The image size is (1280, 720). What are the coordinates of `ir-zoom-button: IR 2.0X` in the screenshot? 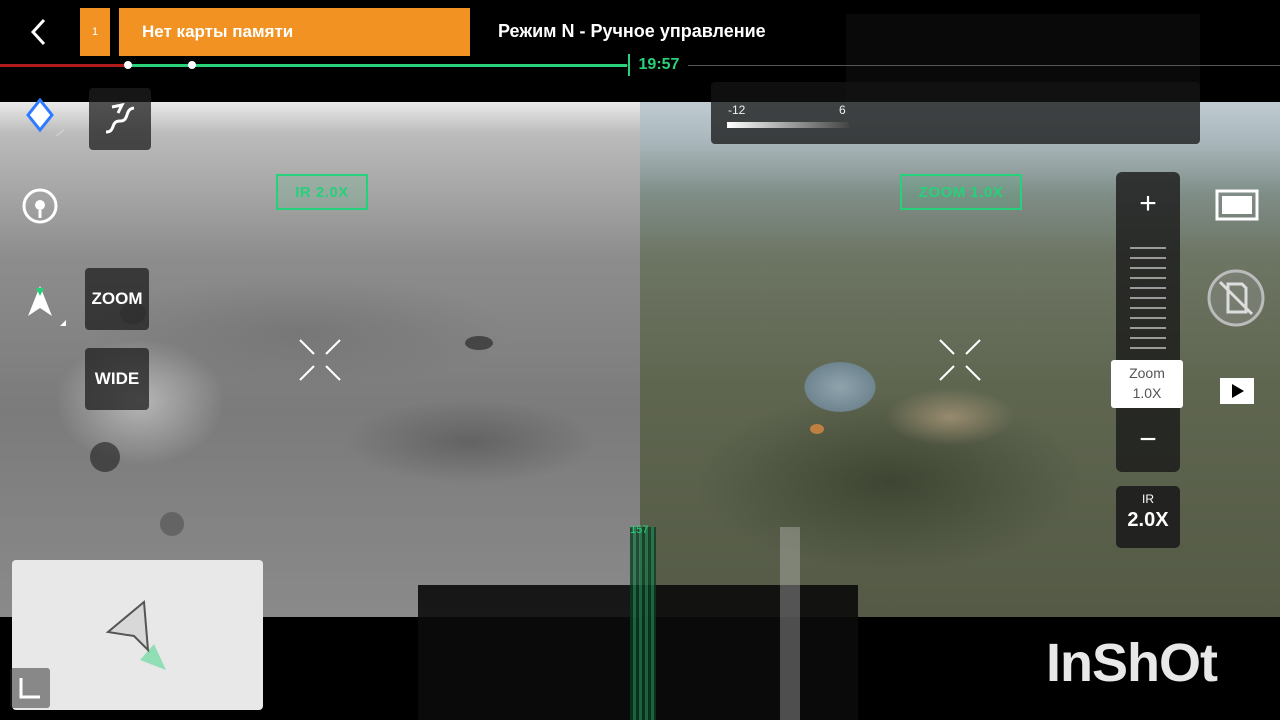 It's located at (1148, 517).